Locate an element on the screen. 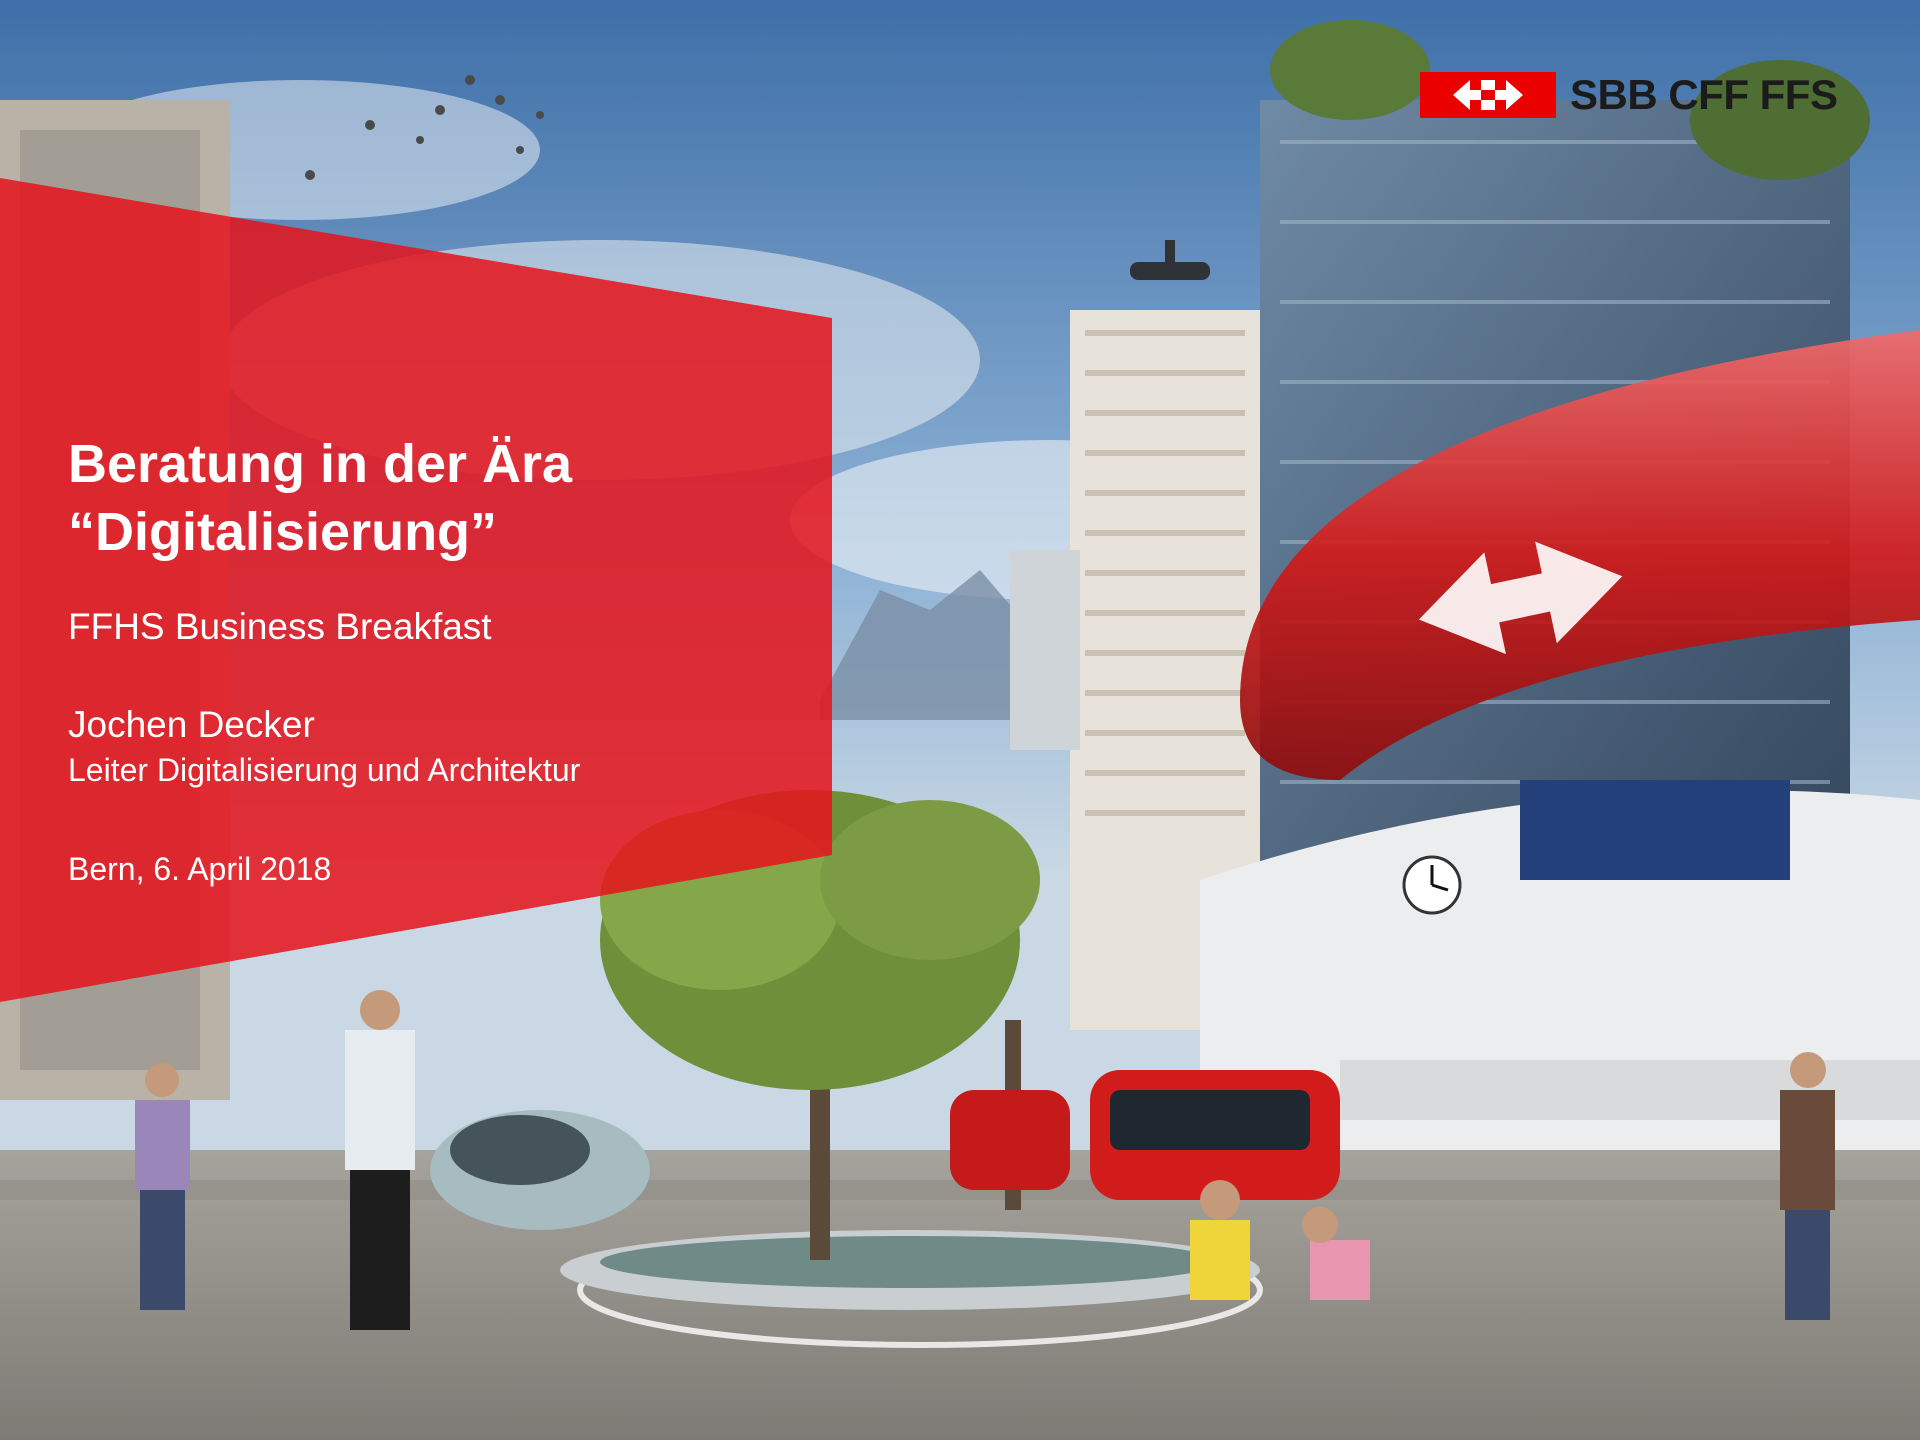 The height and width of the screenshot is (1440, 1920). slide-title-line1: Beratung in der Ära is located at coordinates (320, 464).